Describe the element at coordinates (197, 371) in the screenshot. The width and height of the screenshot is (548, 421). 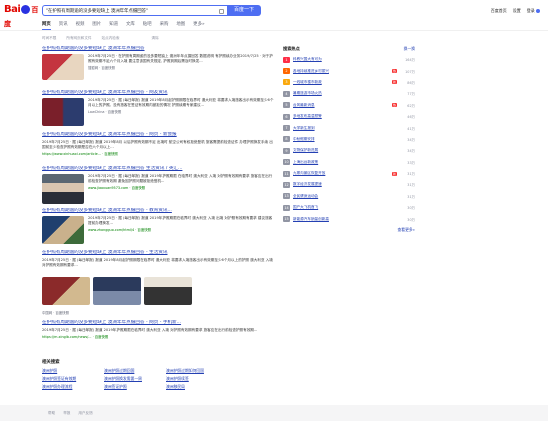
I see `related-link: 澳洲护照过期如何回国` at that location.